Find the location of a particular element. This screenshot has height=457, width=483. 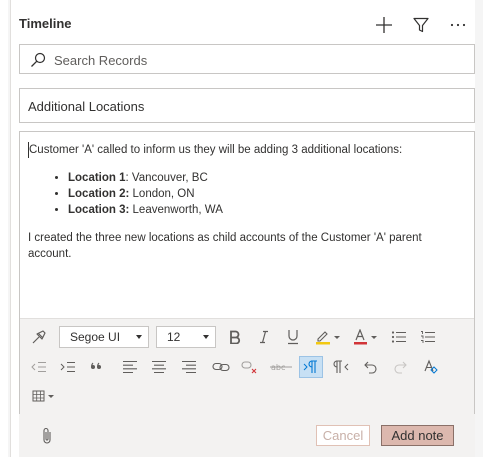

decrease-indent-icon is located at coordinates (39, 367).